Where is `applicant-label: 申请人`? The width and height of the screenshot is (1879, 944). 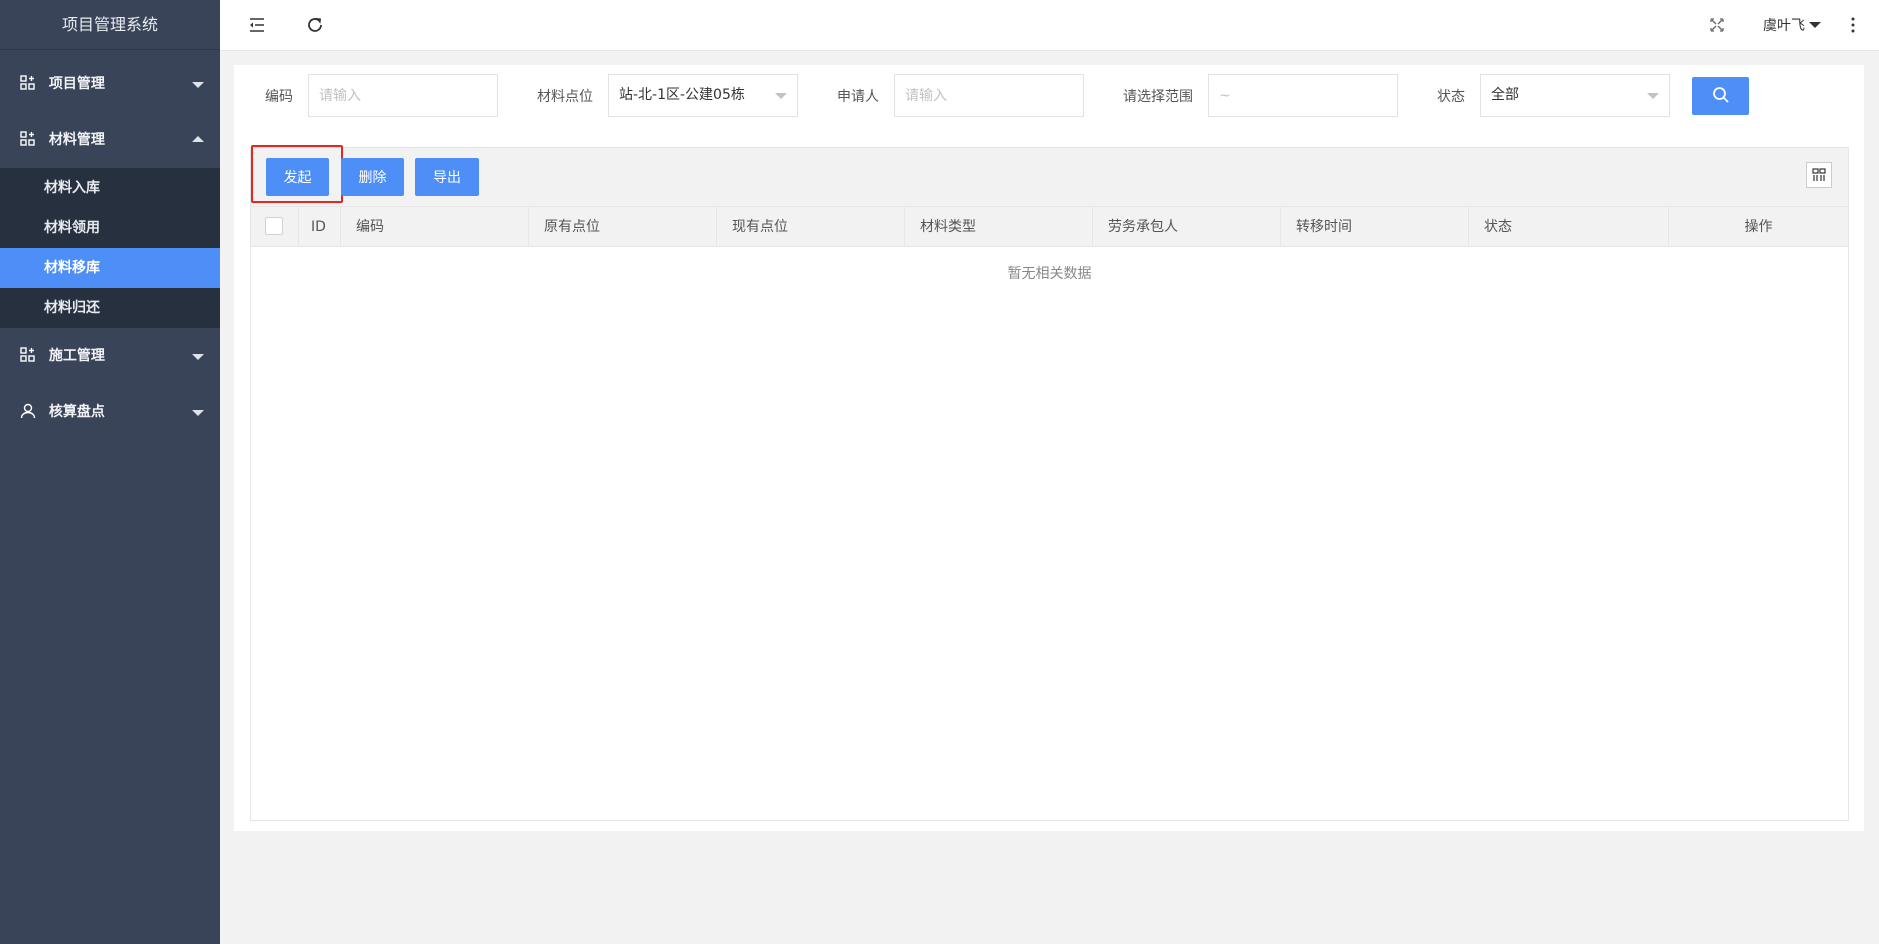 applicant-label: 申请人 is located at coordinates (858, 97).